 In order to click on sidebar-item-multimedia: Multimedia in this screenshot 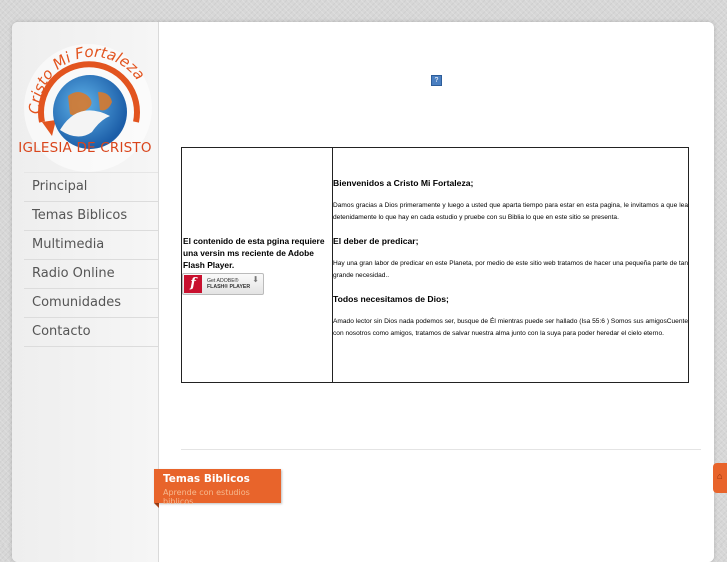, I will do `click(91, 245)`.